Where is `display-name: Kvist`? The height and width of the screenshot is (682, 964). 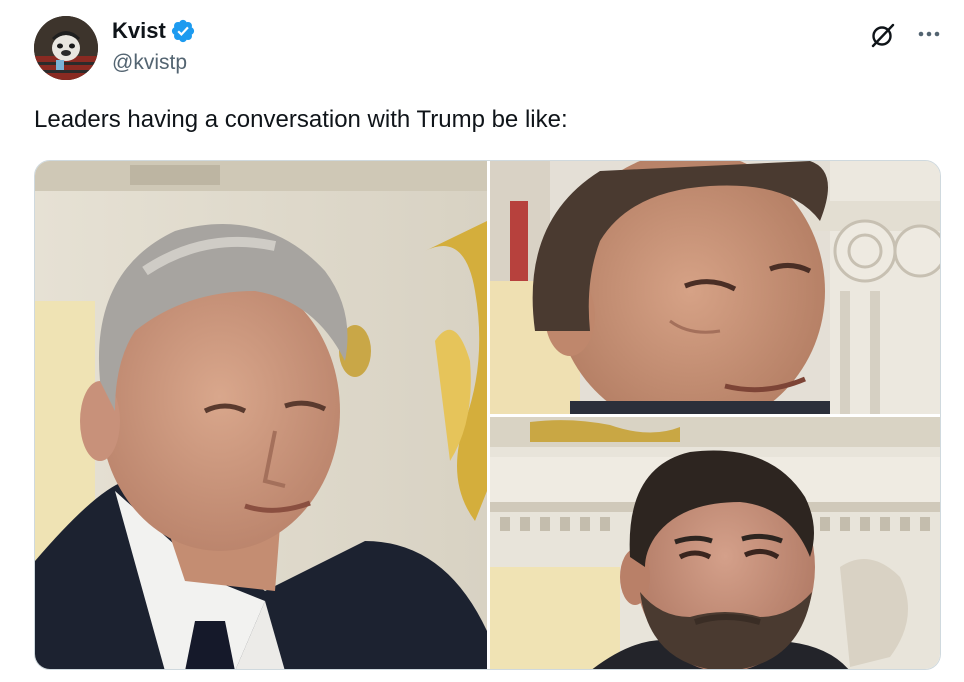
display-name: Kvist is located at coordinates (139, 31).